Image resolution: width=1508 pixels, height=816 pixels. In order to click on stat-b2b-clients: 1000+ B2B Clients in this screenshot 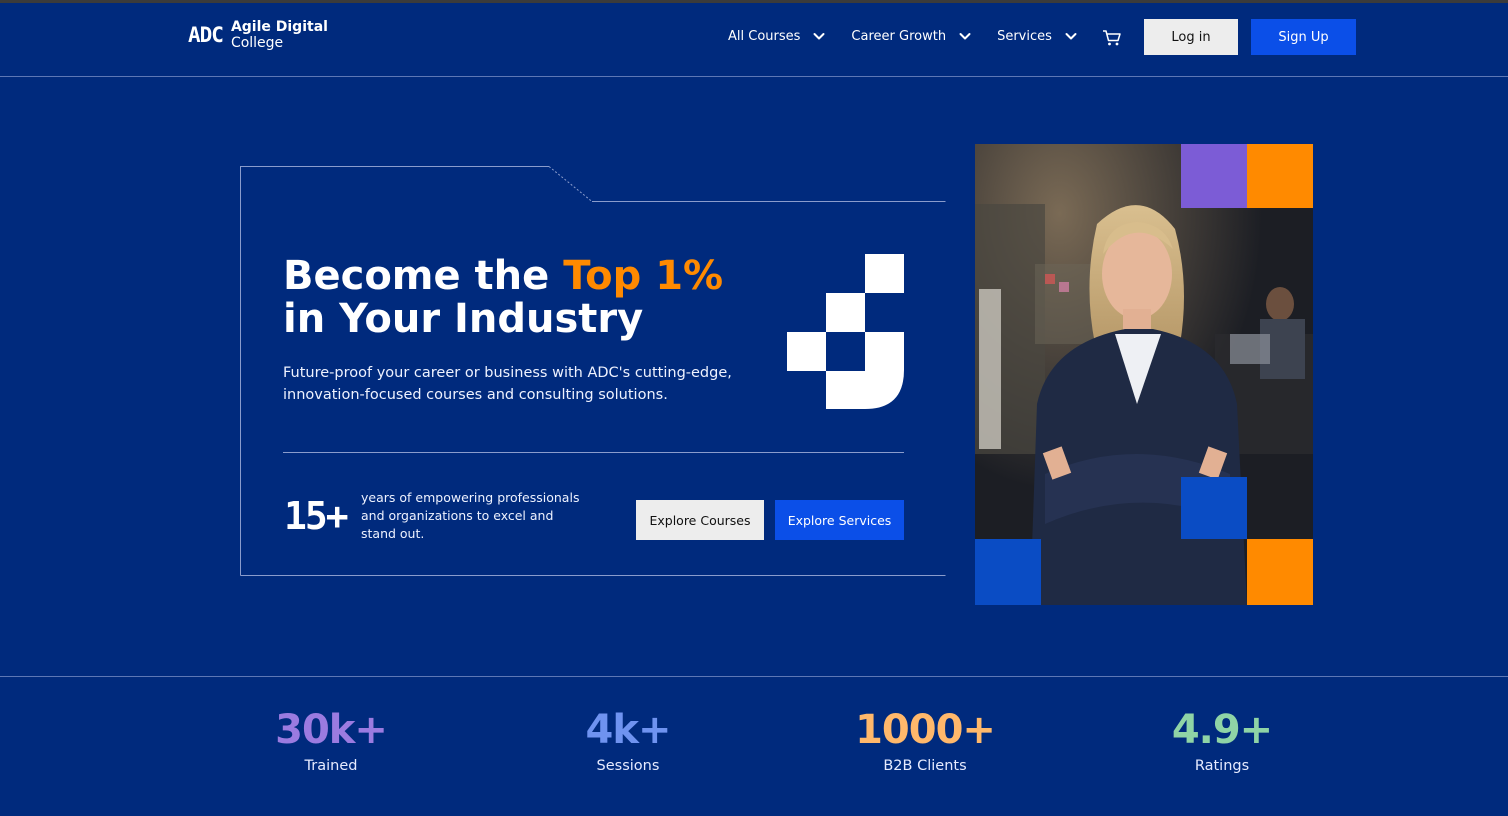, I will do `click(925, 740)`.